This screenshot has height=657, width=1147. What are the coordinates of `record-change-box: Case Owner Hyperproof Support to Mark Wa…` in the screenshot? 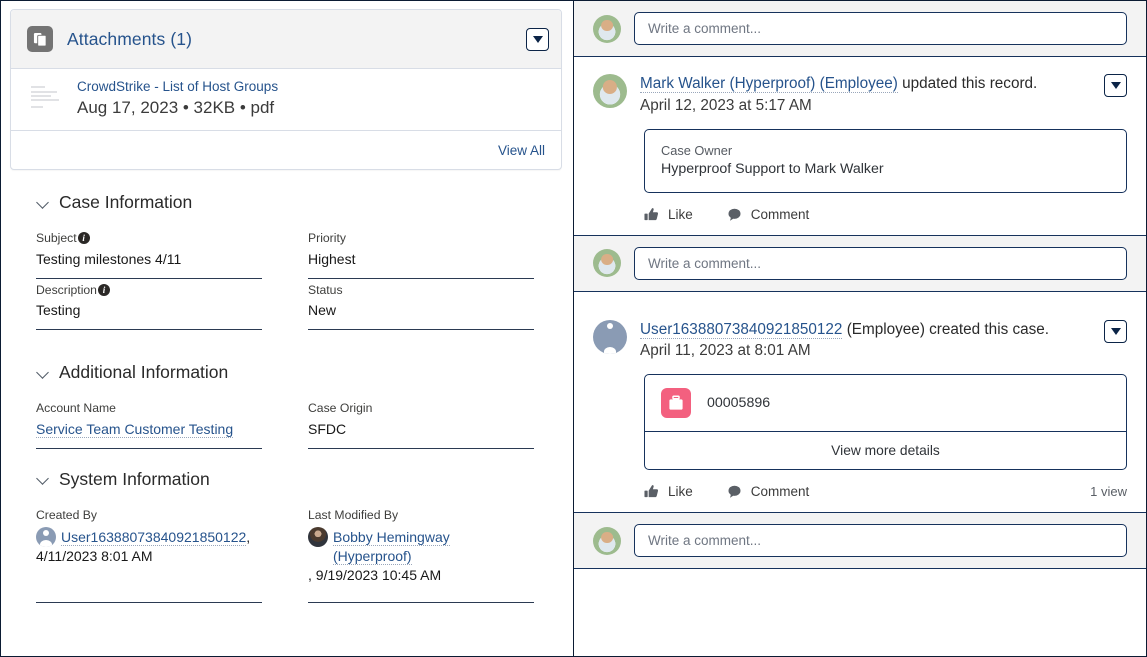 It's located at (885, 160).